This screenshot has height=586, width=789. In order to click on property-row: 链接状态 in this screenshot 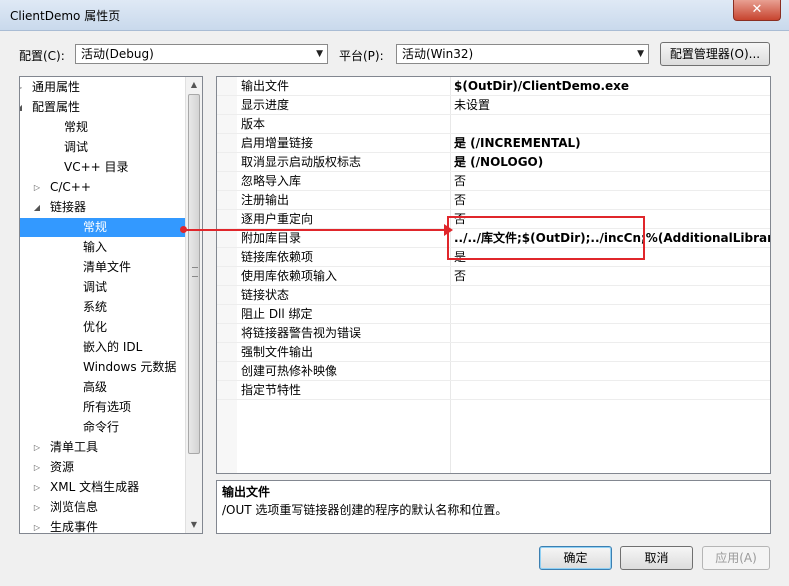, I will do `click(493, 295)`.